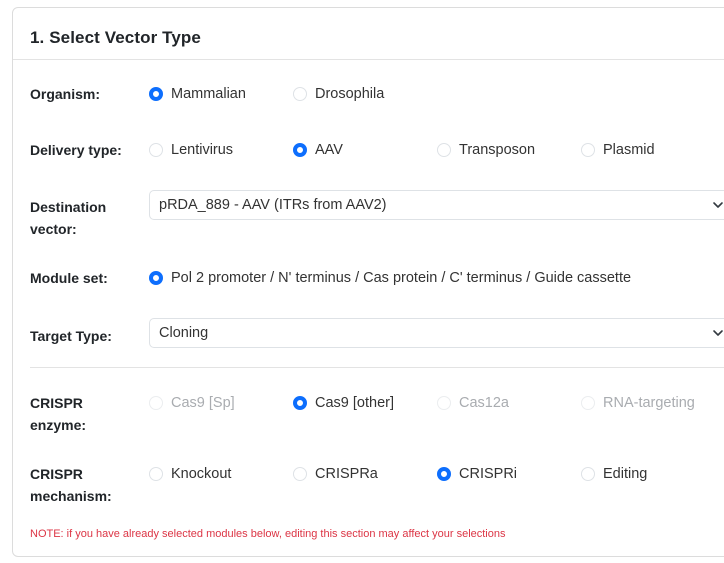  What do you see at coordinates (71, 485) in the screenshot?
I see `crispr-mechanism-label: CRISPR mechanism:` at bounding box center [71, 485].